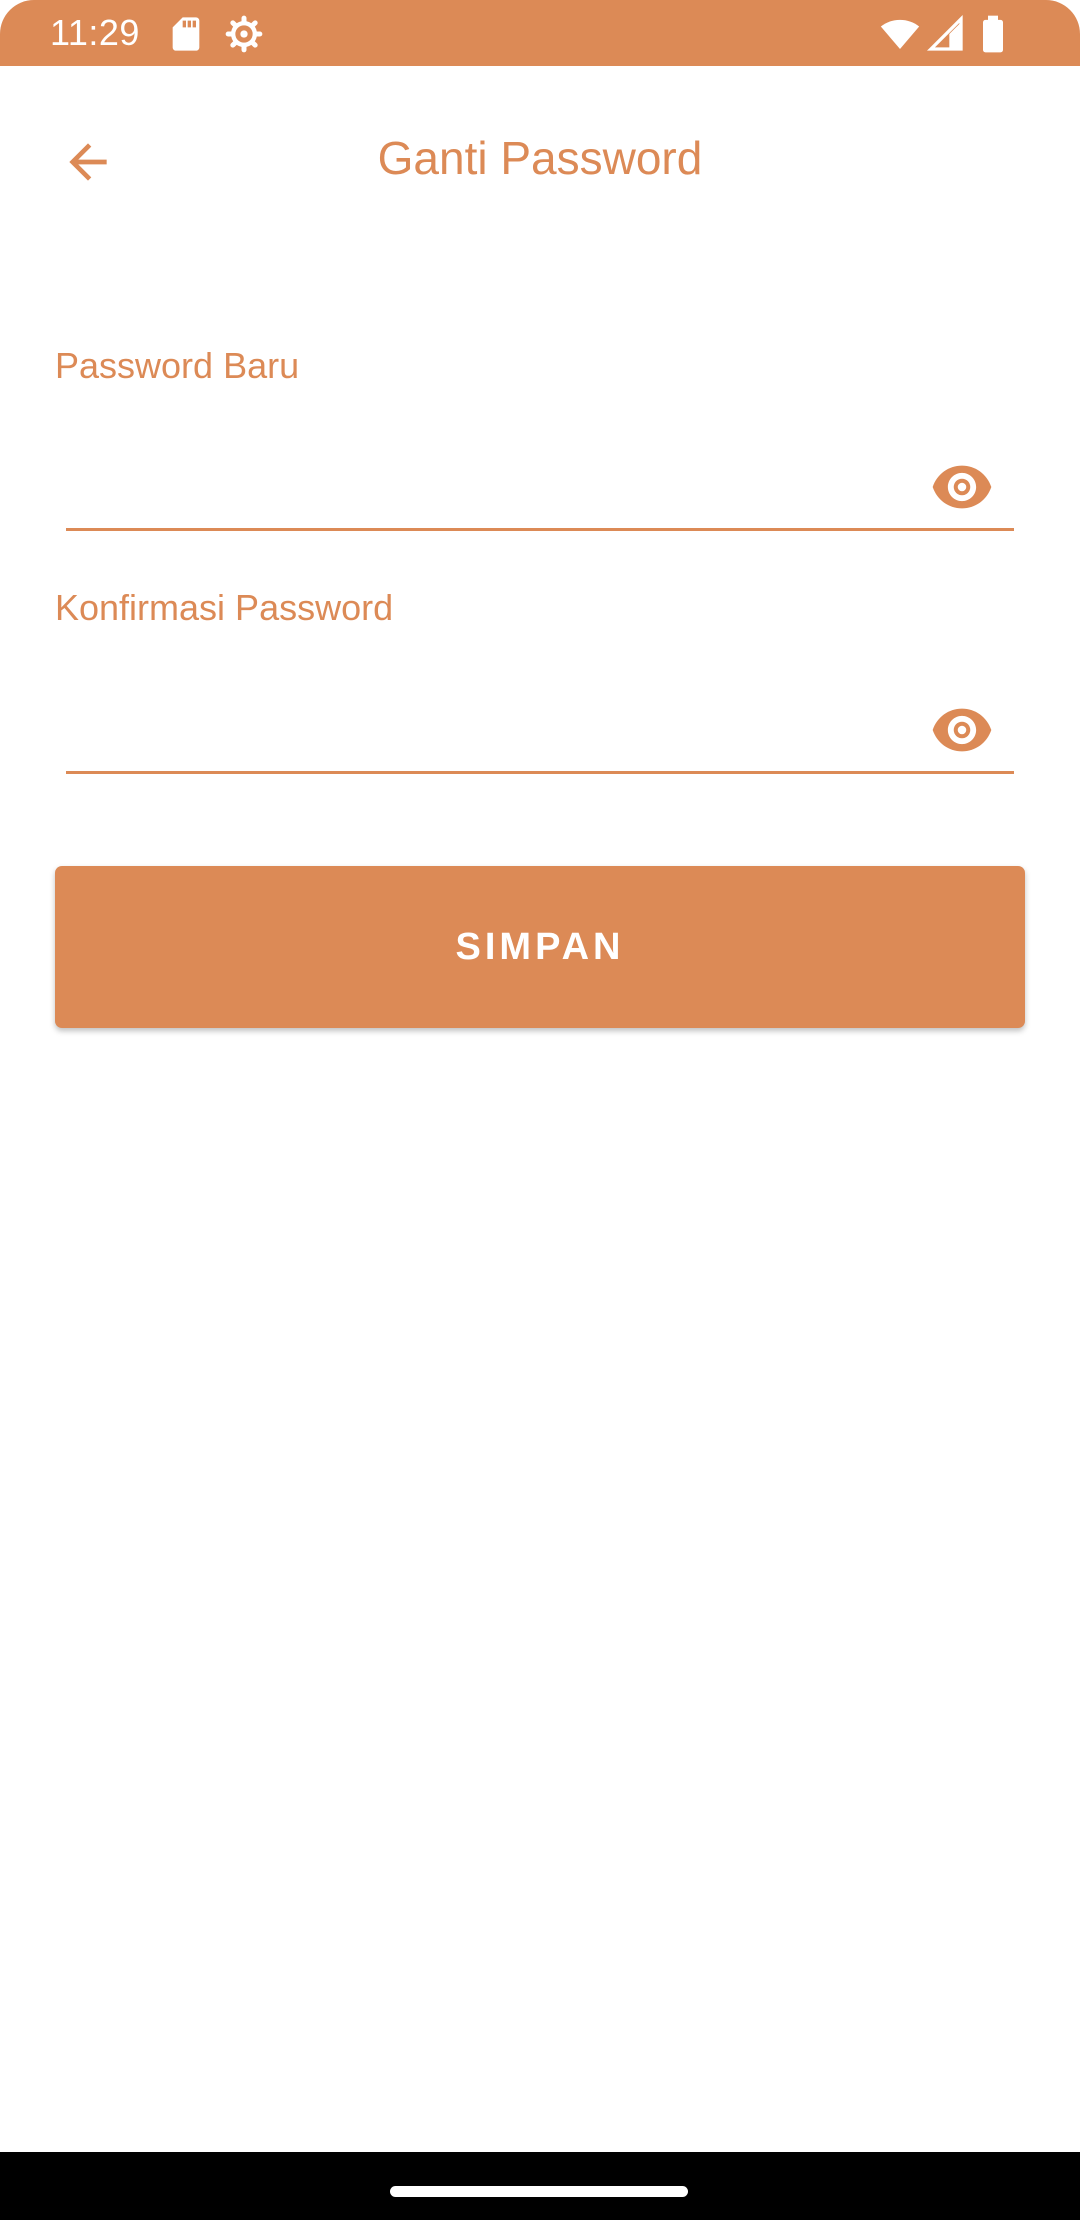 The width and height of the screenshot is (1080, 2220). What do you see at coordinates (186, 34) in the screenshot?
I see `sd-card-icon` at bounding box center [186, 34].